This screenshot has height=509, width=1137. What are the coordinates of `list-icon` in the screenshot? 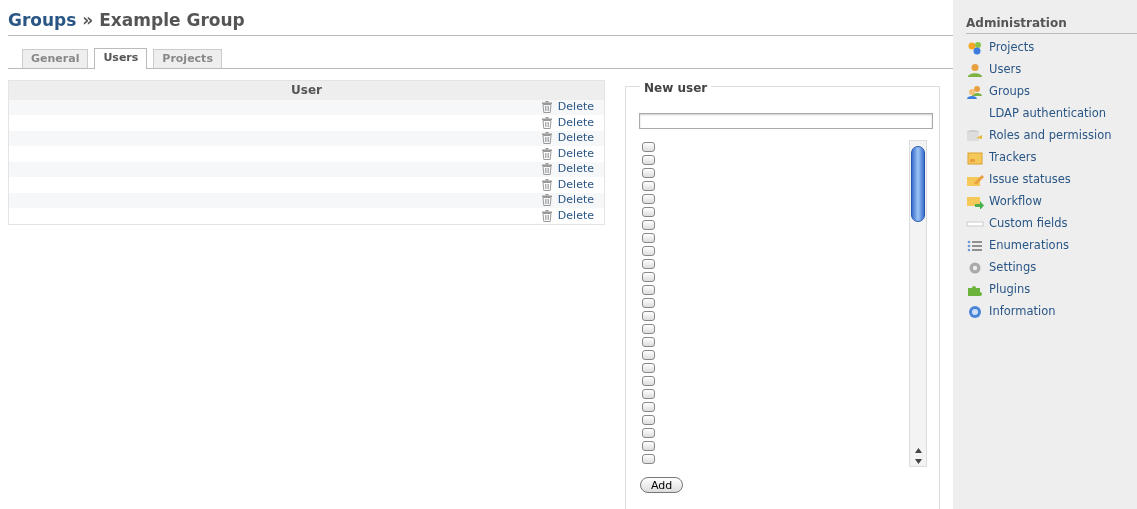 It's located at (975, 246).